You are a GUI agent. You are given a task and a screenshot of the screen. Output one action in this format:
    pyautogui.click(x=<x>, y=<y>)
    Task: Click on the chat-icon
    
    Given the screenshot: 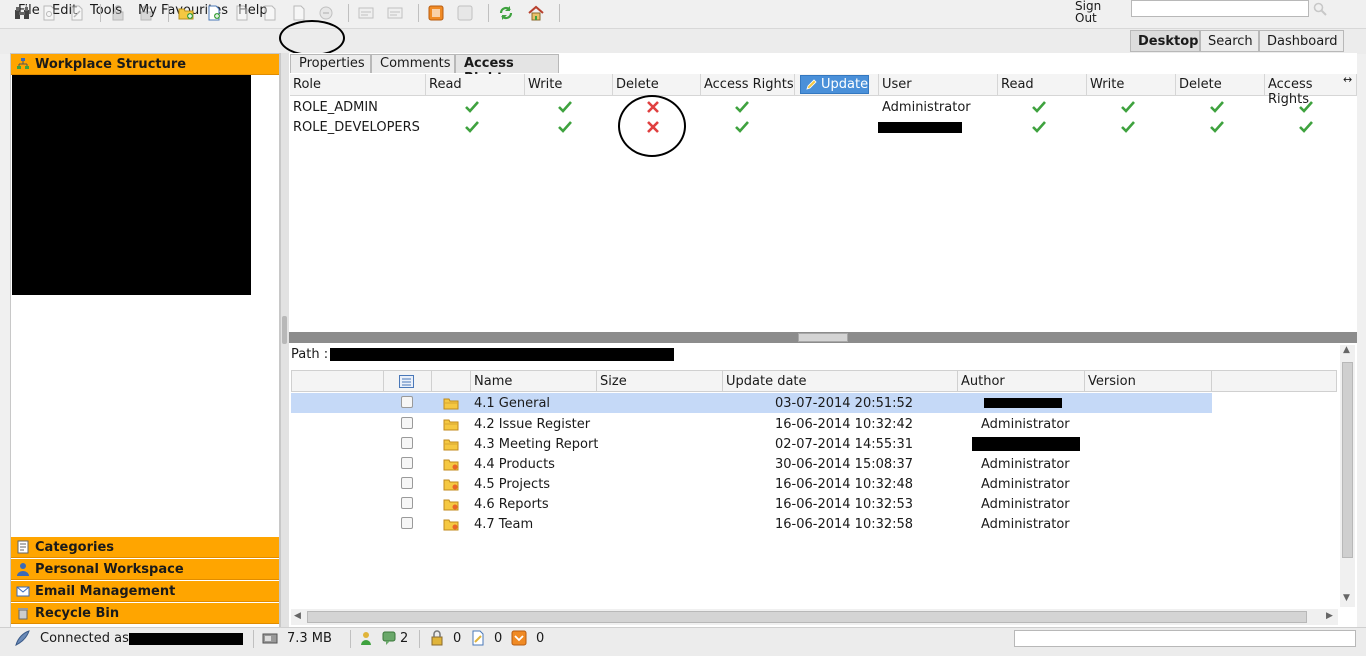 What is the action you would take?
    pyautogui.click(x=389, y=638)
    